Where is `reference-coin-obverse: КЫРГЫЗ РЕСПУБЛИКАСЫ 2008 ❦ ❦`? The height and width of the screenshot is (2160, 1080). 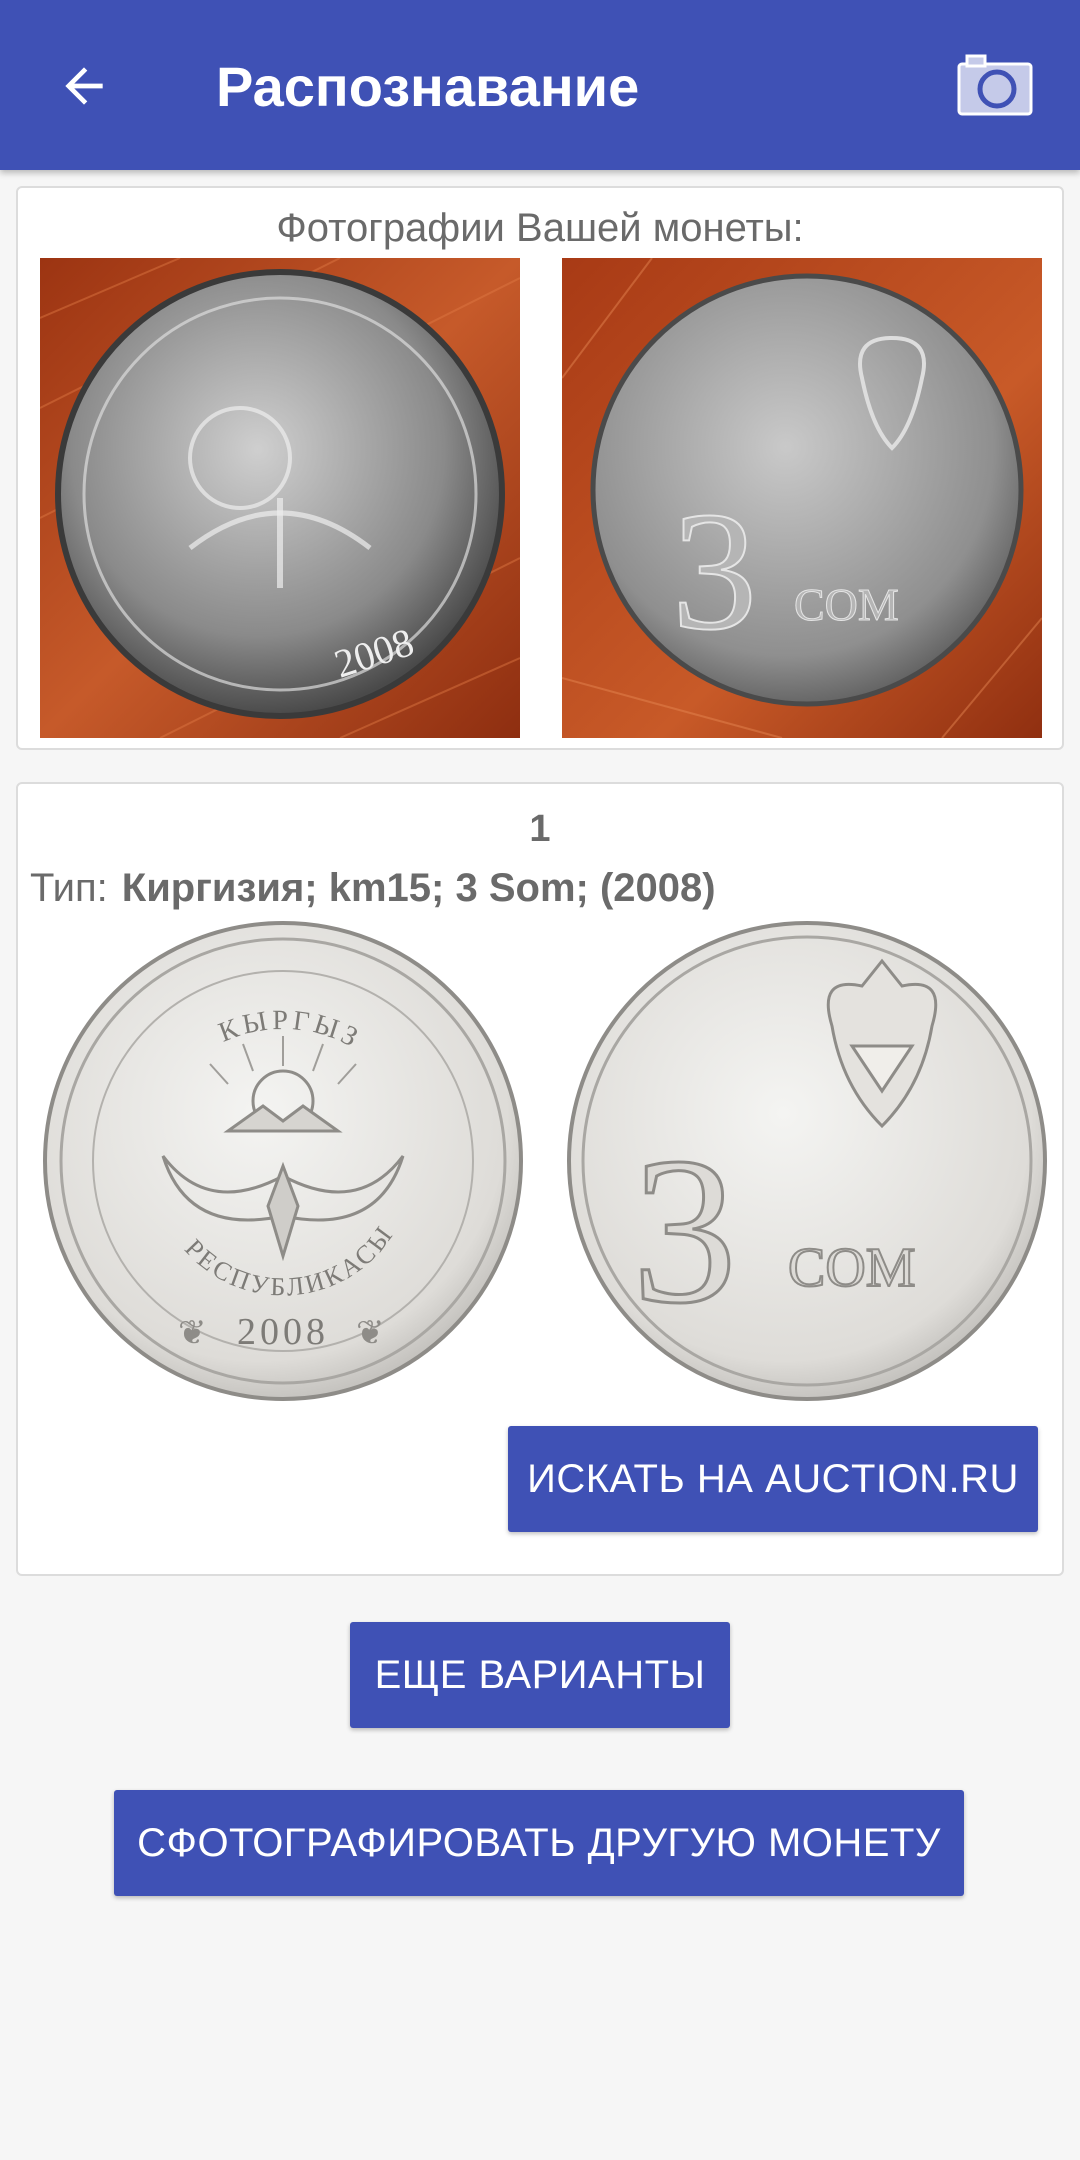
reference-coin-obverse: КЫРГЫЗ РЕСПУБЛИКАСЫ 2008 ❦ ❦ is located at coordinates (283, 1161).